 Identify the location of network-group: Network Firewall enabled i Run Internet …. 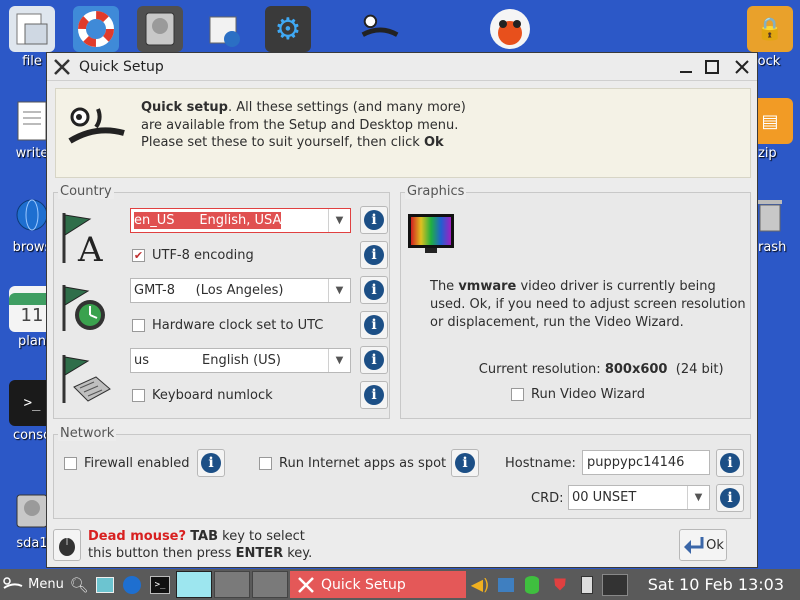
(402, 472).